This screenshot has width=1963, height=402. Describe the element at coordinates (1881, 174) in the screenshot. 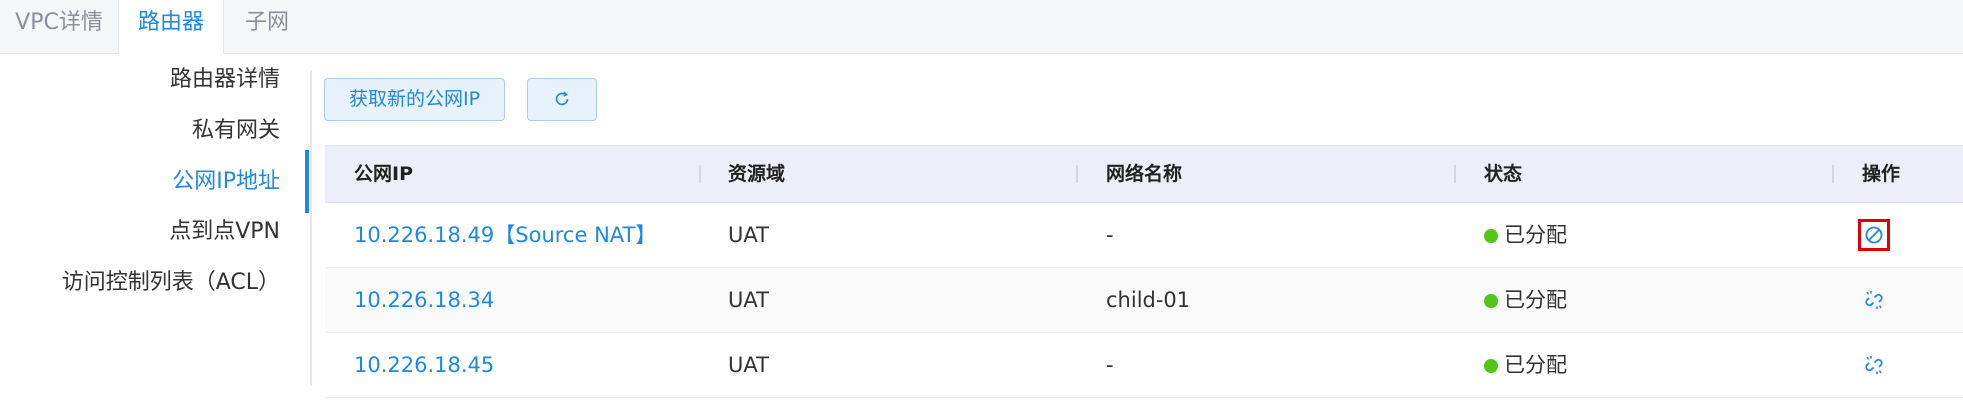

I see `column-header-actions: 操作` at that location.